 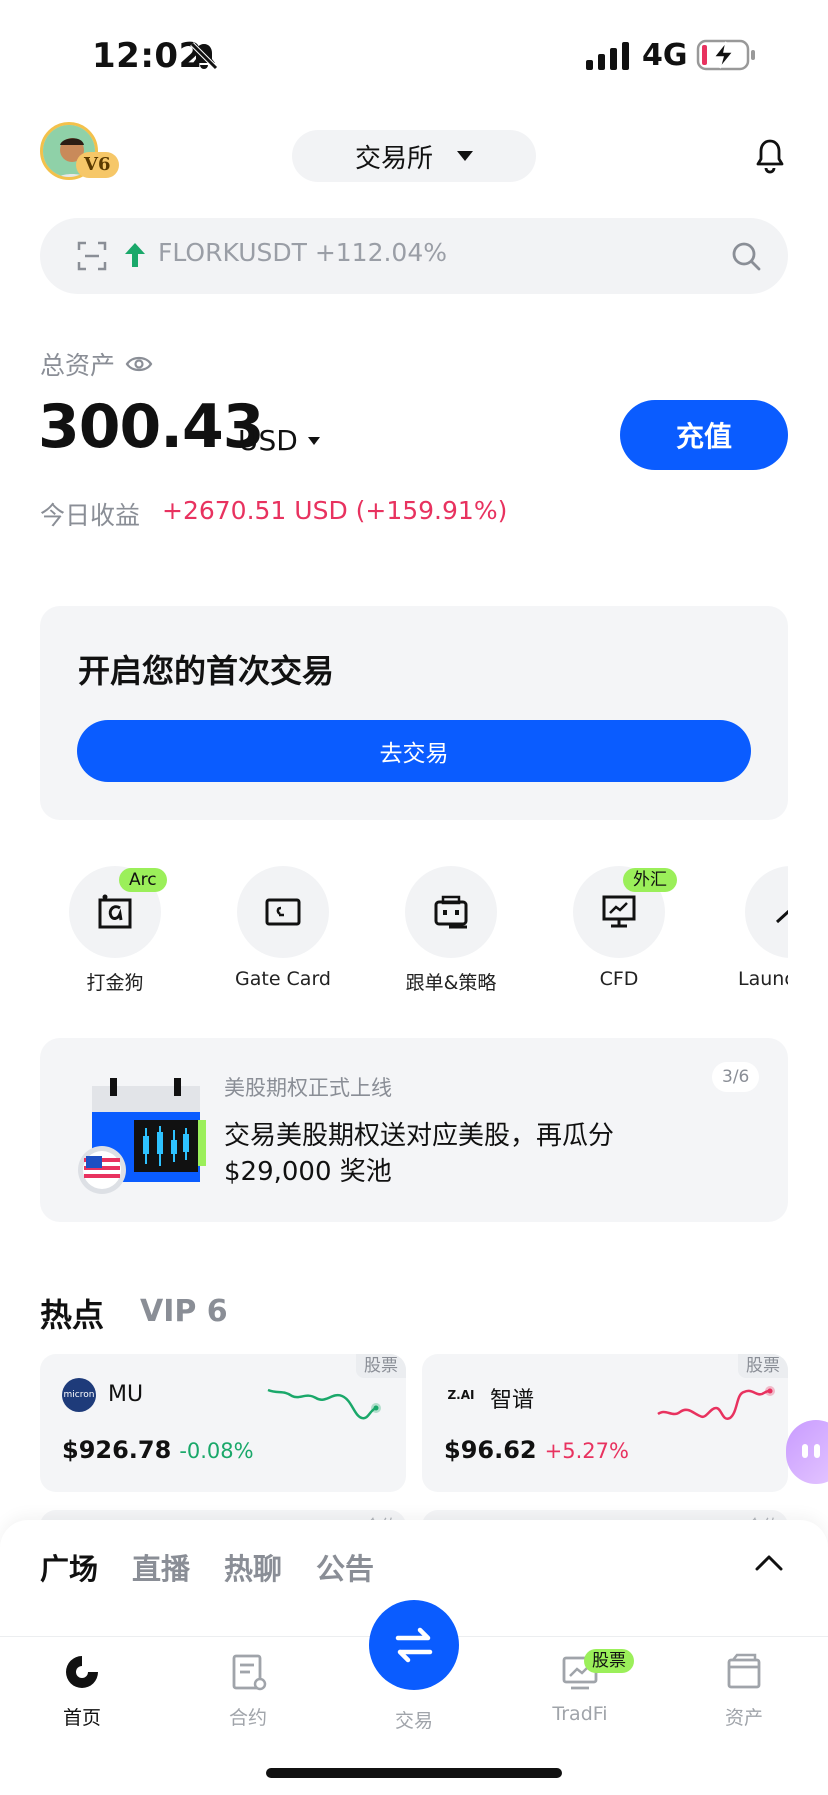 What do you see at coordinates (736, 1077) in the screenshot?
I see `banner-page-indicator: 3/6` at bounding box center [736, 1077].